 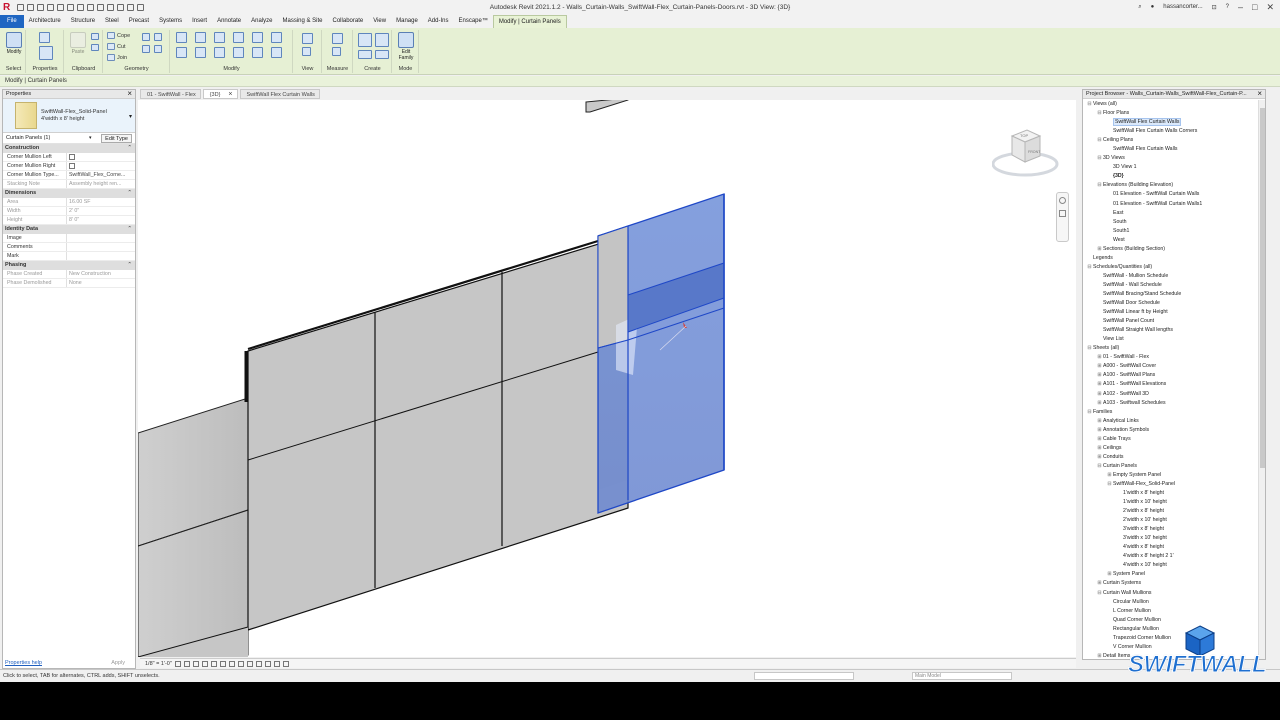 I want to click on worksharing-icon, so click(x=267, y=663).